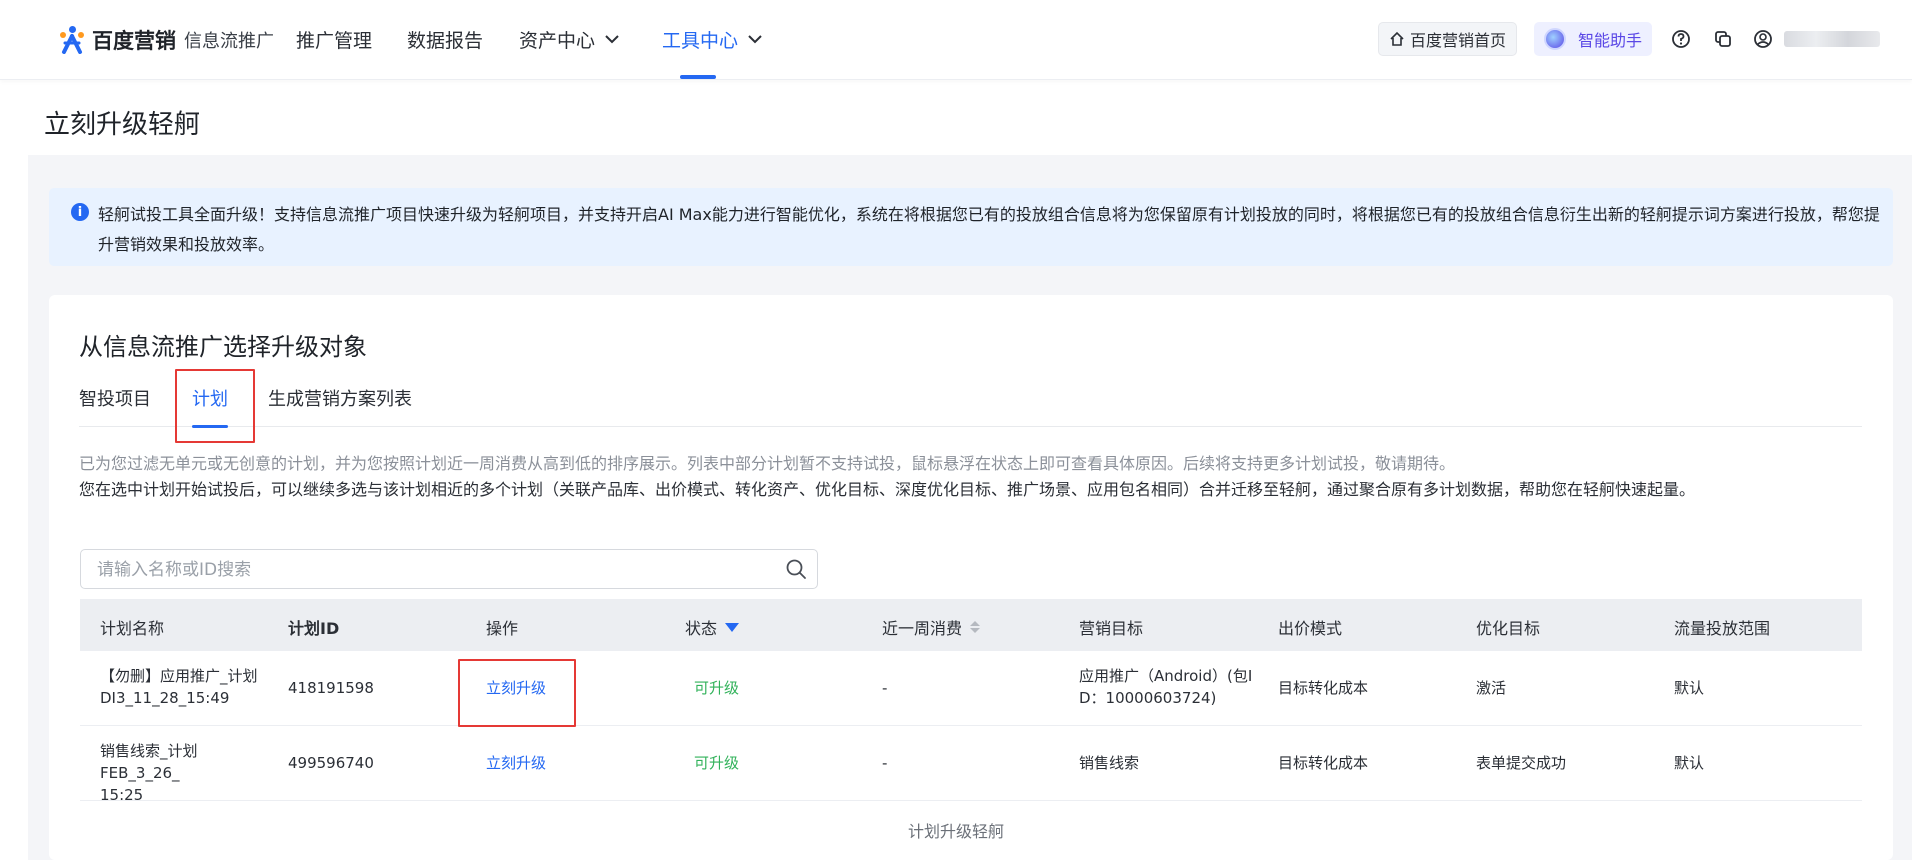 This screenshot has height=860, width=1912. Describe the element at coordinates (179, 676) in the screenshot. I see `plan-name-line: 【勿删】应用推广_计划` at that location.